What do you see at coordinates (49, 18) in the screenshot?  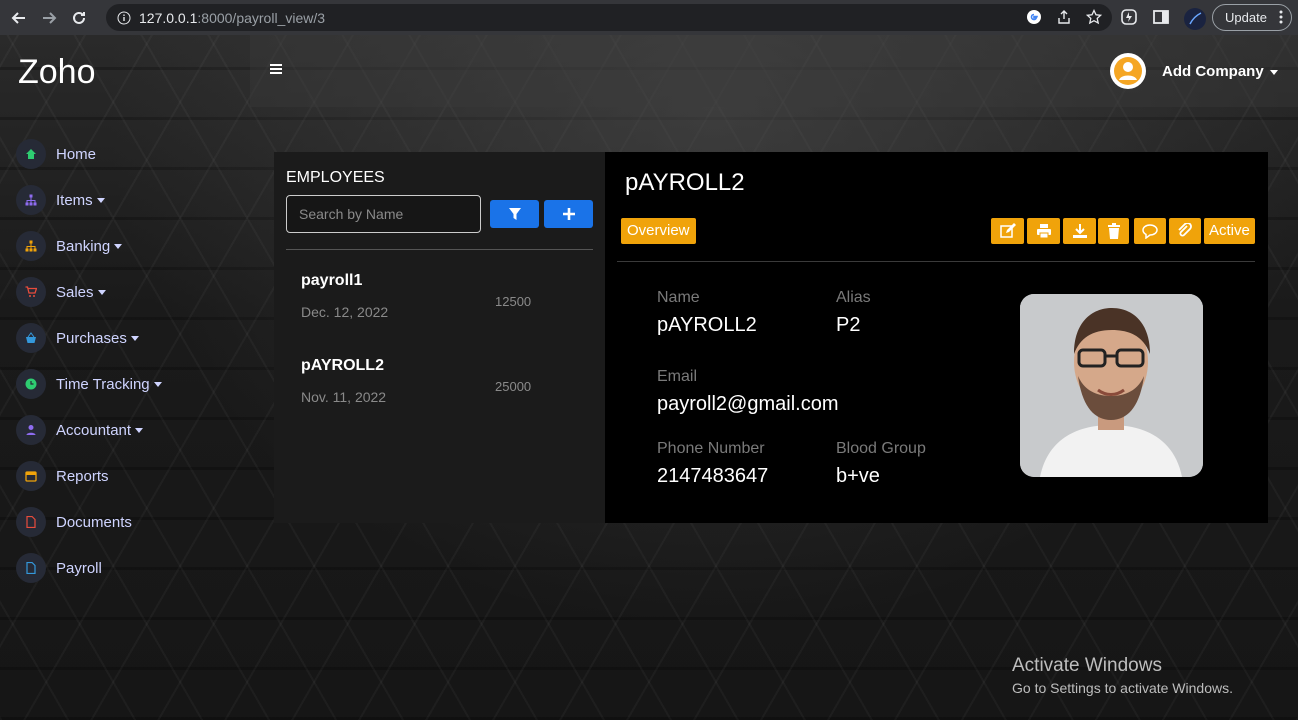 I see `forward-arrow-icon` at bounding box center [49, 18].